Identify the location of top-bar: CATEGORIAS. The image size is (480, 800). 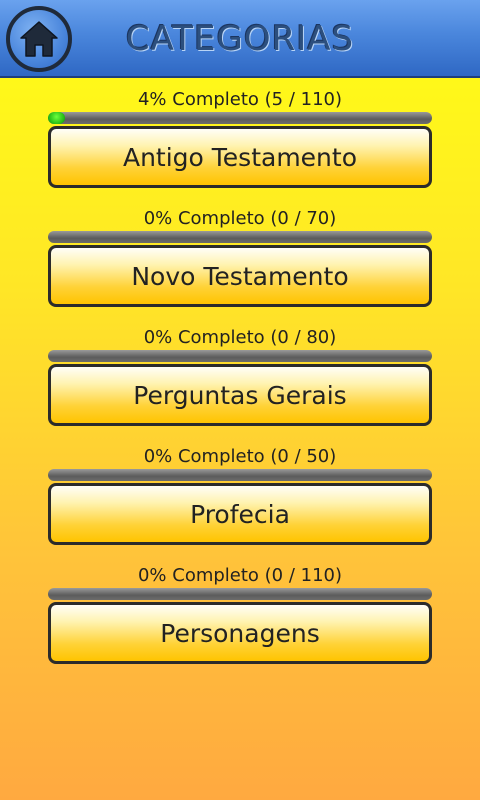
(240, 39).